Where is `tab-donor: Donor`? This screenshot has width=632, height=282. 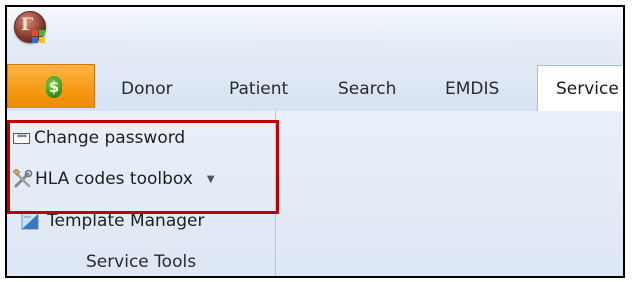 tab-donor: Donor is located at coordinates (147, 89).